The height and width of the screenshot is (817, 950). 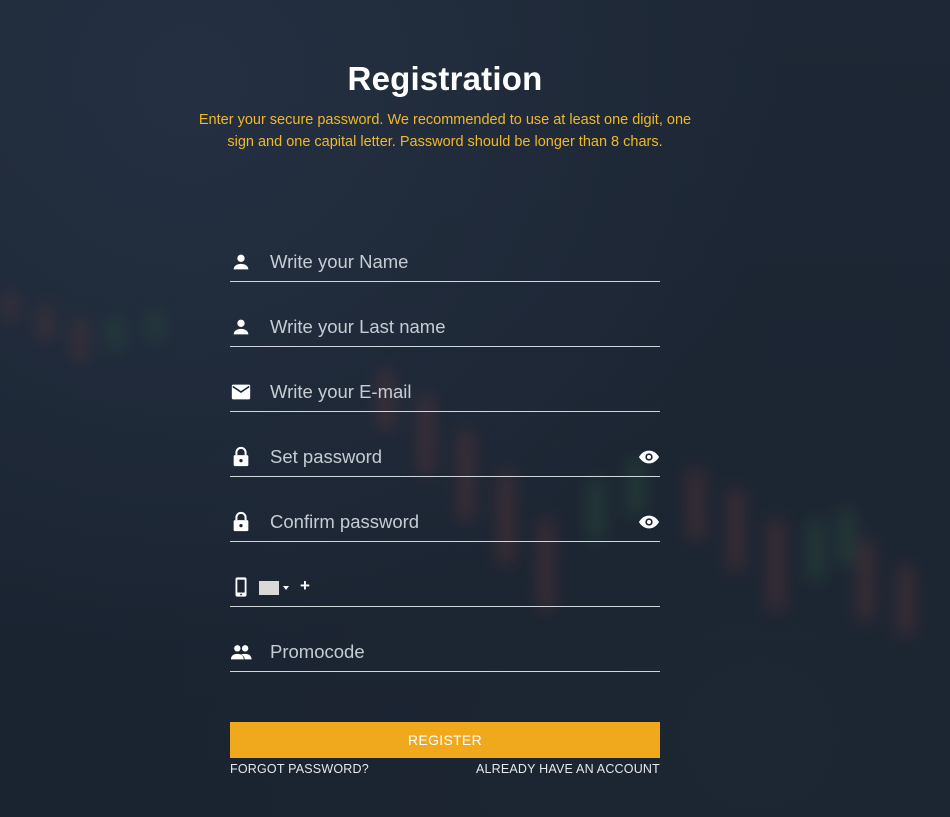 I want to click on people-icon, so click(x=241, y=652).